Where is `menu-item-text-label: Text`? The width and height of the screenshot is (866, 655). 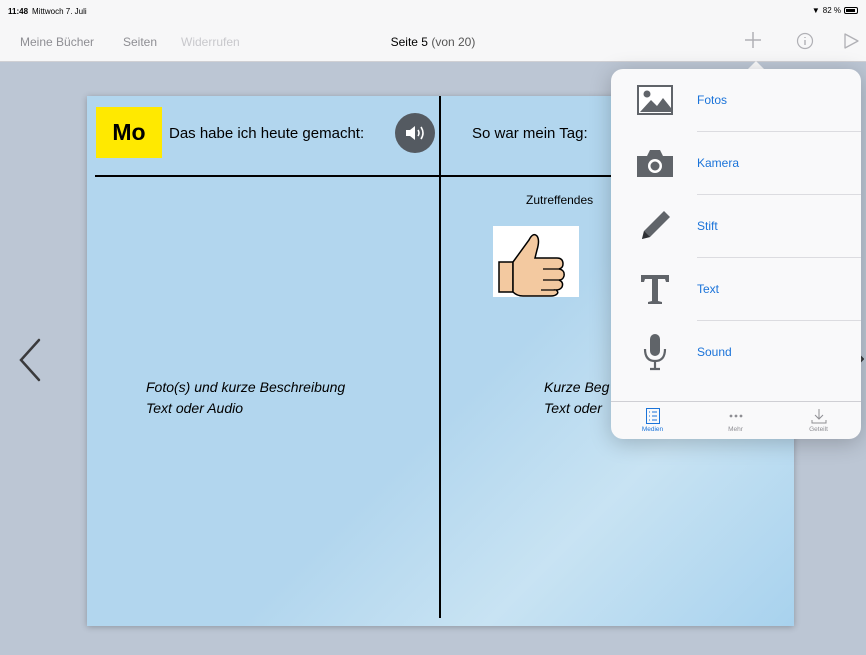 menu-item-text-label: Text is located at coordinates (708, 289).